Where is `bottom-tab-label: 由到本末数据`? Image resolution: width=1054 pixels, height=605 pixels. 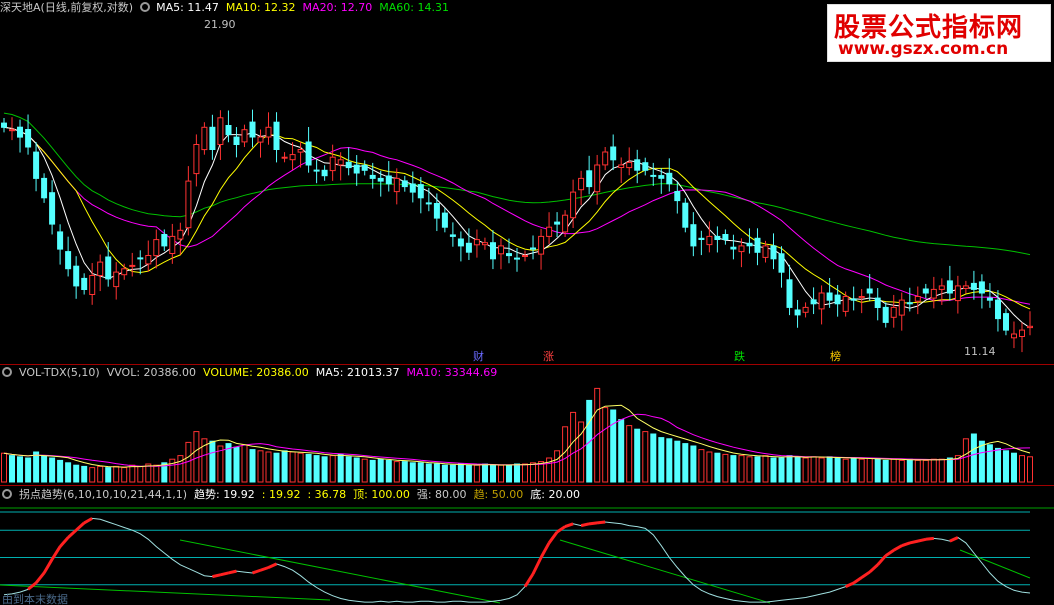
bottom-tab-label: 由到本末数据 is located at coordinates (35, 598).